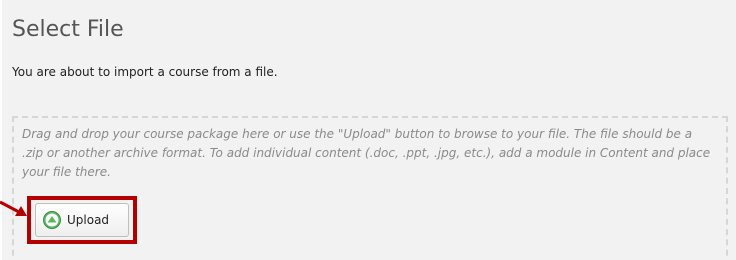 Image resolution: width=736 pixels, height=260 pixels. Describe the element at coordinates (88, 220) in the screenshot. I see `upload-button-label: Upload` at that location.